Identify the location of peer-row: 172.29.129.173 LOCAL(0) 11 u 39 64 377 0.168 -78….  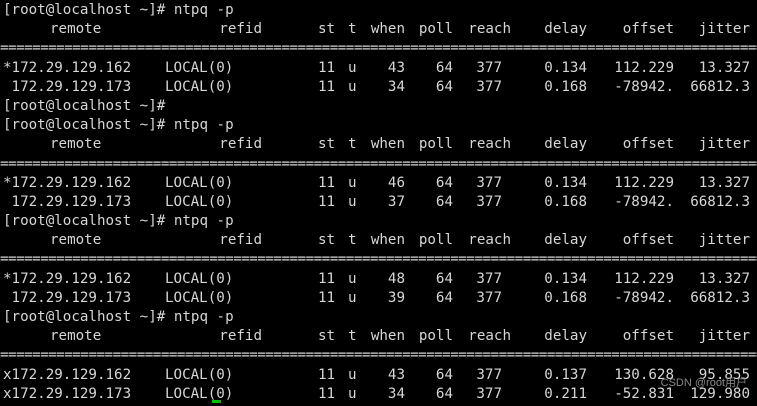
(378, 298).